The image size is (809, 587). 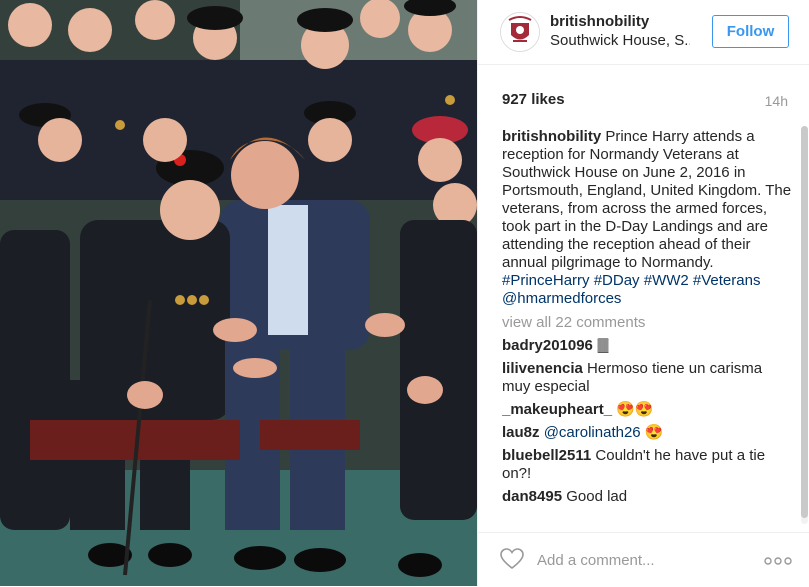 I want to click on avatar, so click(x=520, y=32).